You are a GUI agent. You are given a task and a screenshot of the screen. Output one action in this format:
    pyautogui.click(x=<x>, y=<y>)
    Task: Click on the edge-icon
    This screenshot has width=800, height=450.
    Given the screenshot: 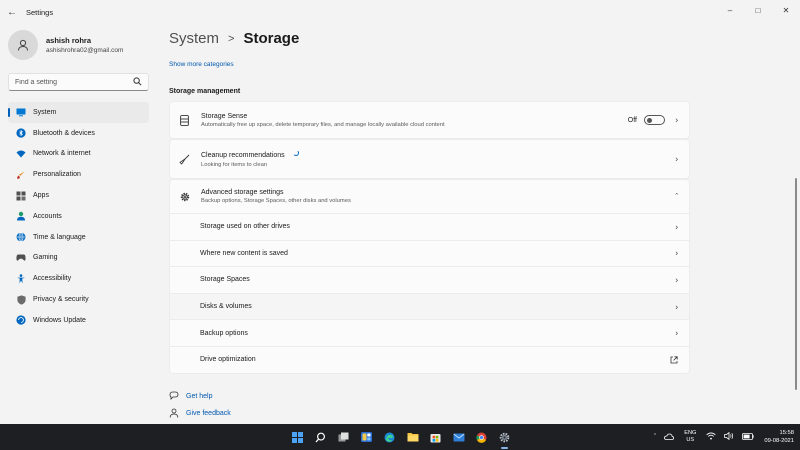 What is the action you would take?
    pyautogui.click(x=389, y=437)
    